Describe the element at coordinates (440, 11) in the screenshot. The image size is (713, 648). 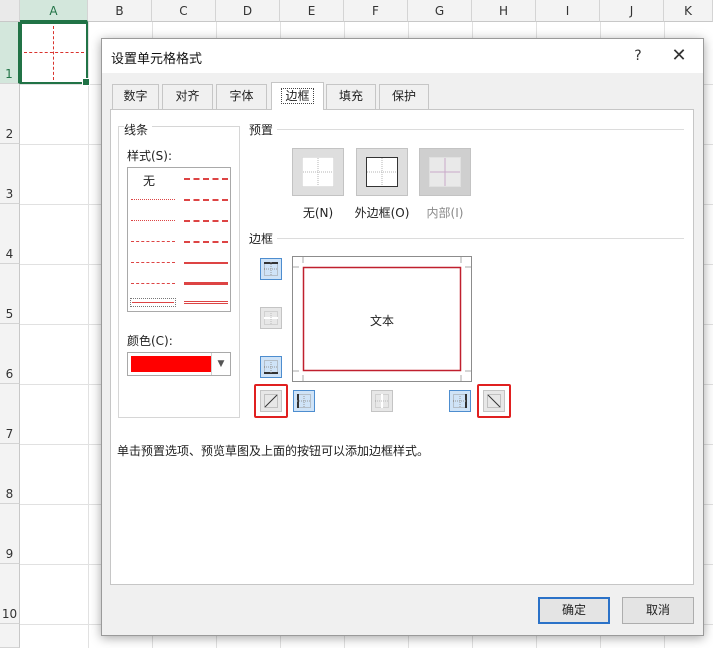
I see `column-header-g: G` at that location.